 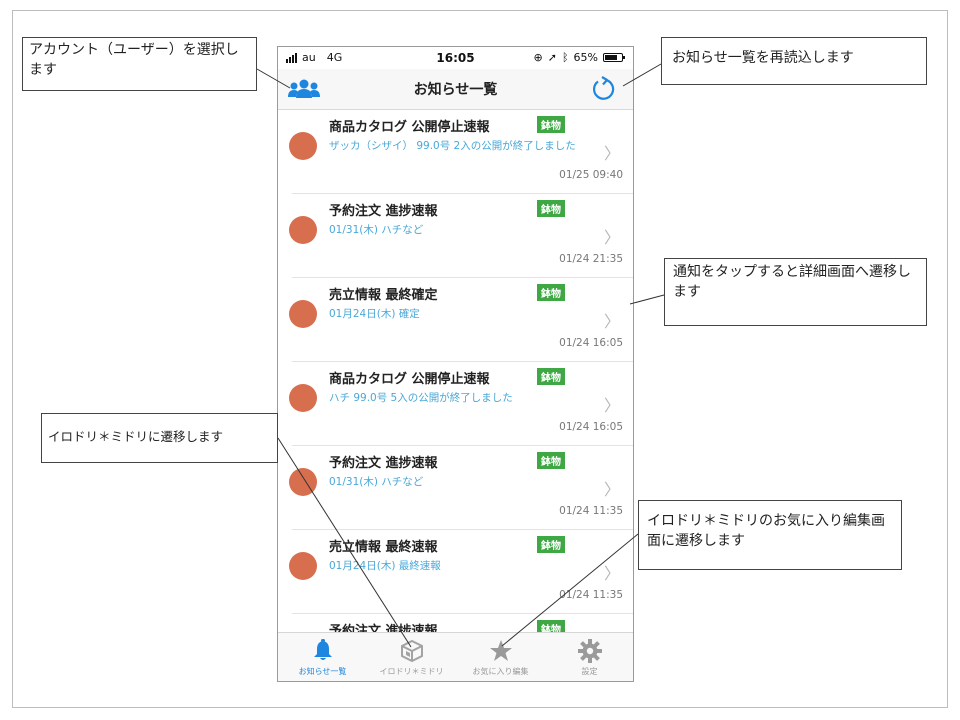 I want to click on callout-irodori: イロドリ＊ミドリに遷移します, so click(x=159, y=438).